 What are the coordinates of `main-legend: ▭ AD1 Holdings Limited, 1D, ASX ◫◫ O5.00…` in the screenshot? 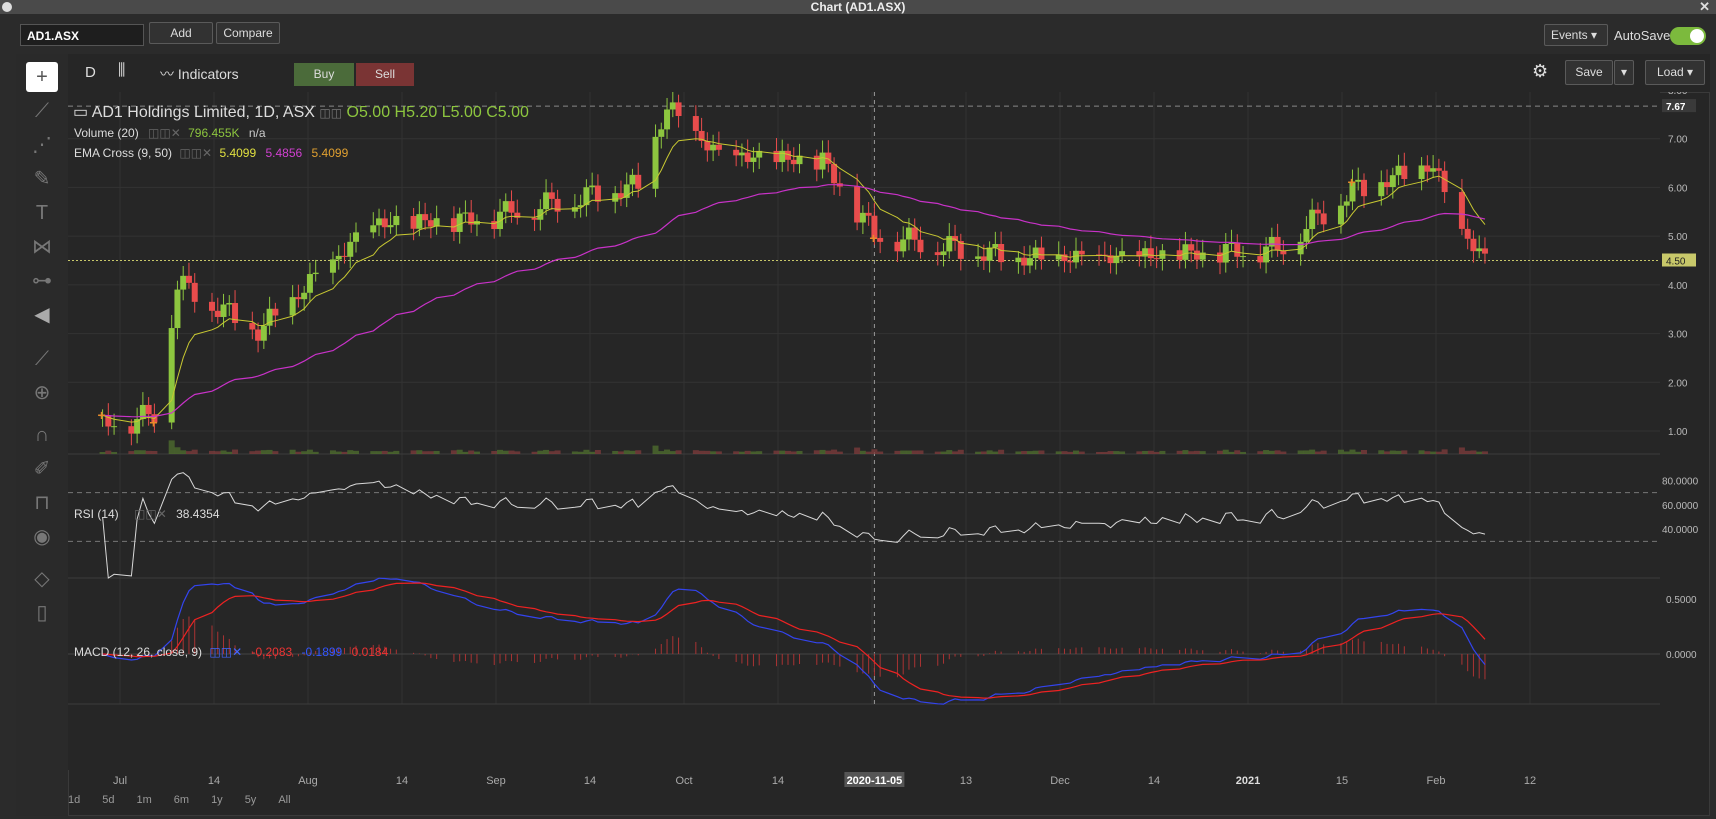 It's located at (301, 112).